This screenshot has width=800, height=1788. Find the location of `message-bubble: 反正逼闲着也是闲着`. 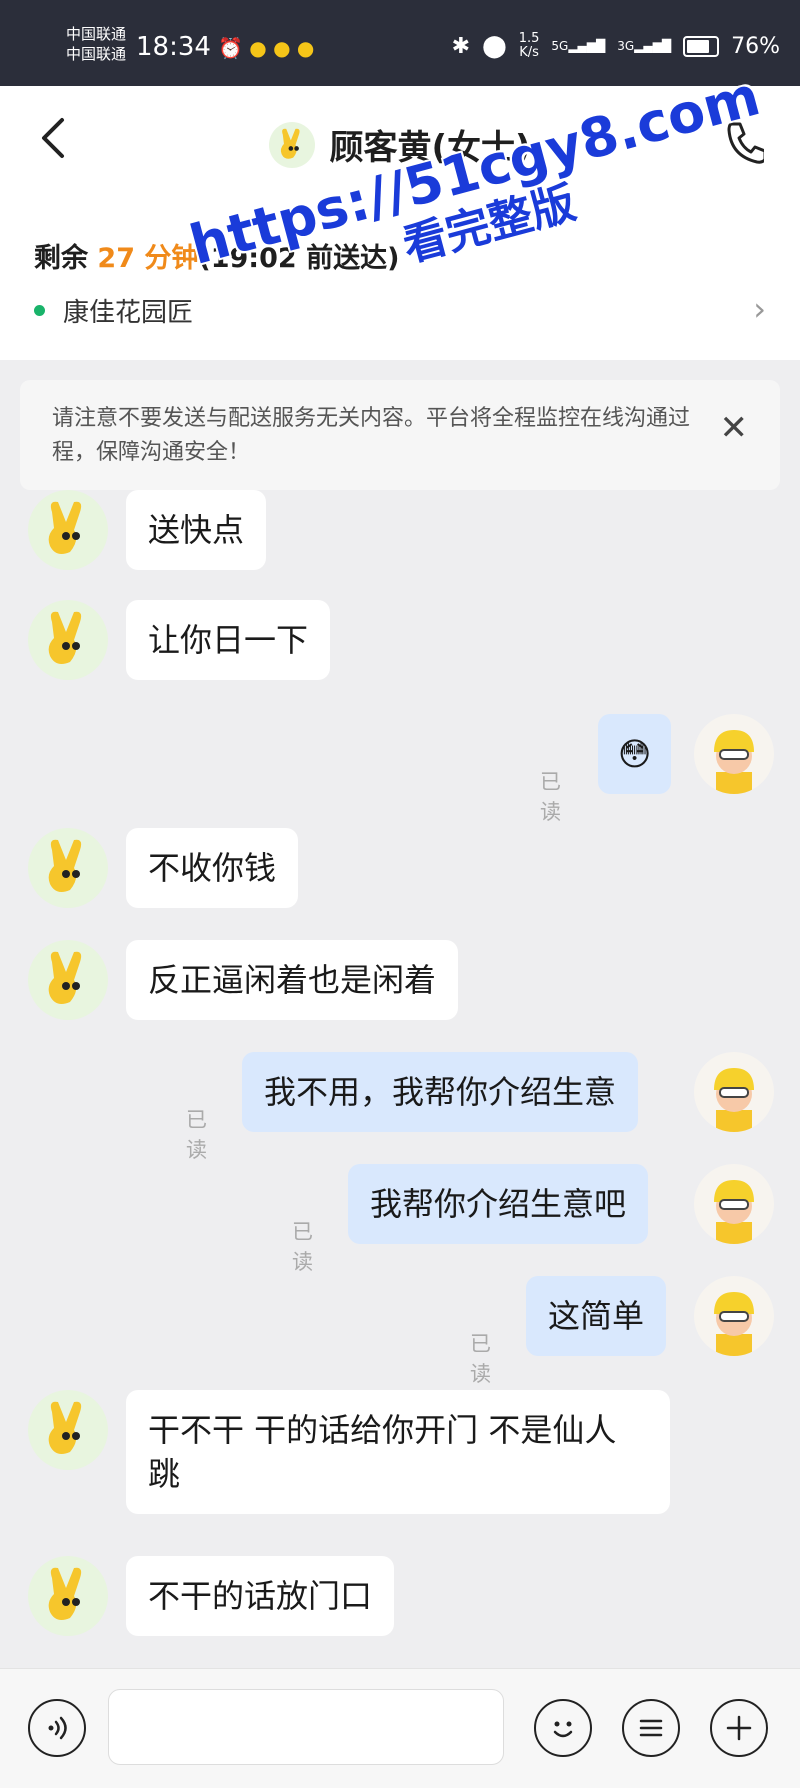

message-bubble: 反正逼闲着也是闲着 is located at coordinates (292, 980).